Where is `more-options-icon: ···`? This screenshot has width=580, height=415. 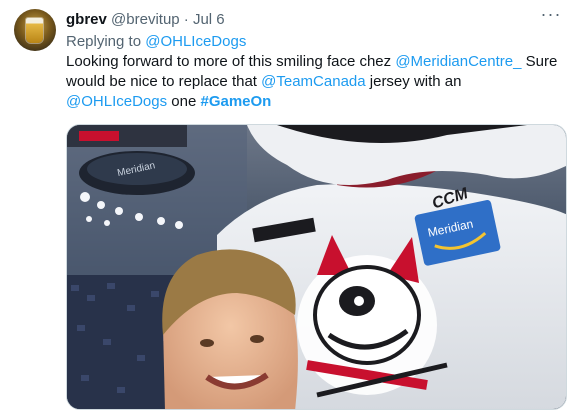
more-options-icon: ··· is located at coordinates (551, 15).